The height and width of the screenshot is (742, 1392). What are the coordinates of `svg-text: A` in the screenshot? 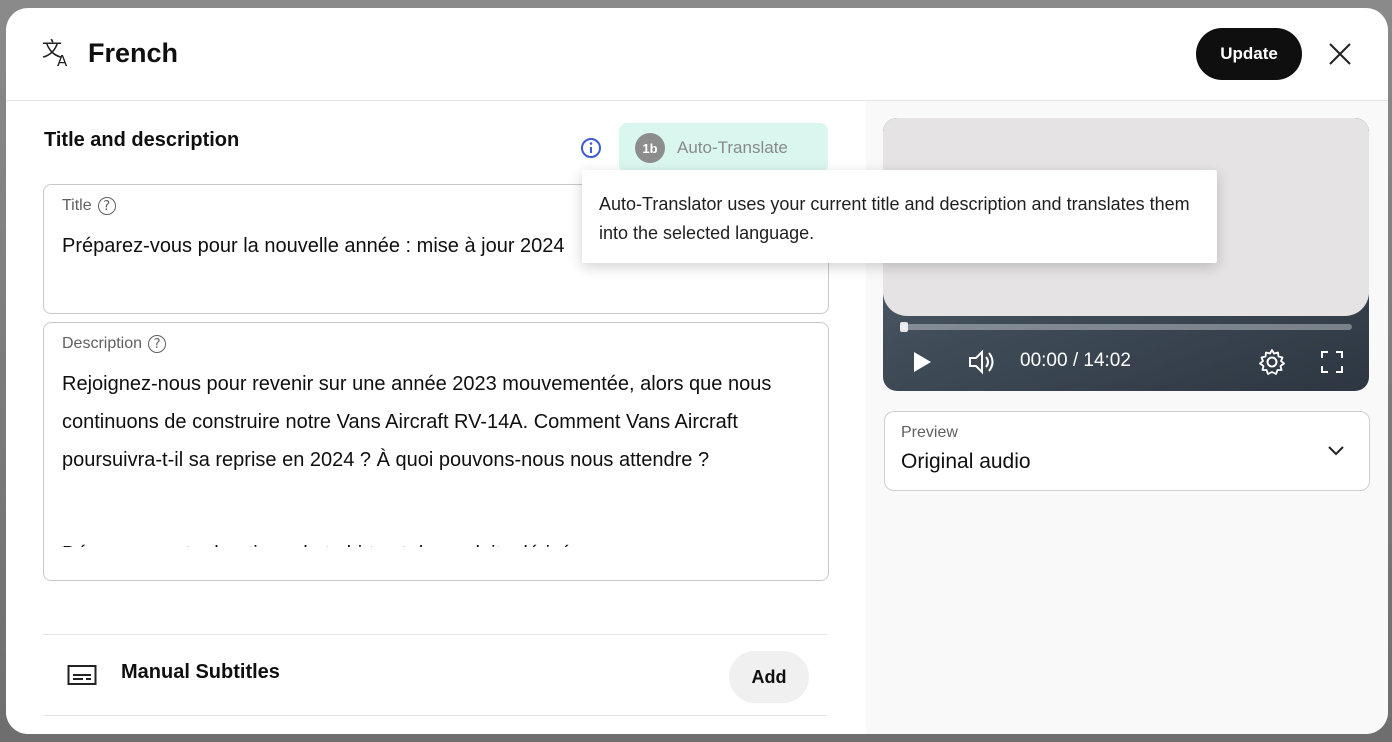 It's located at (62, 61).